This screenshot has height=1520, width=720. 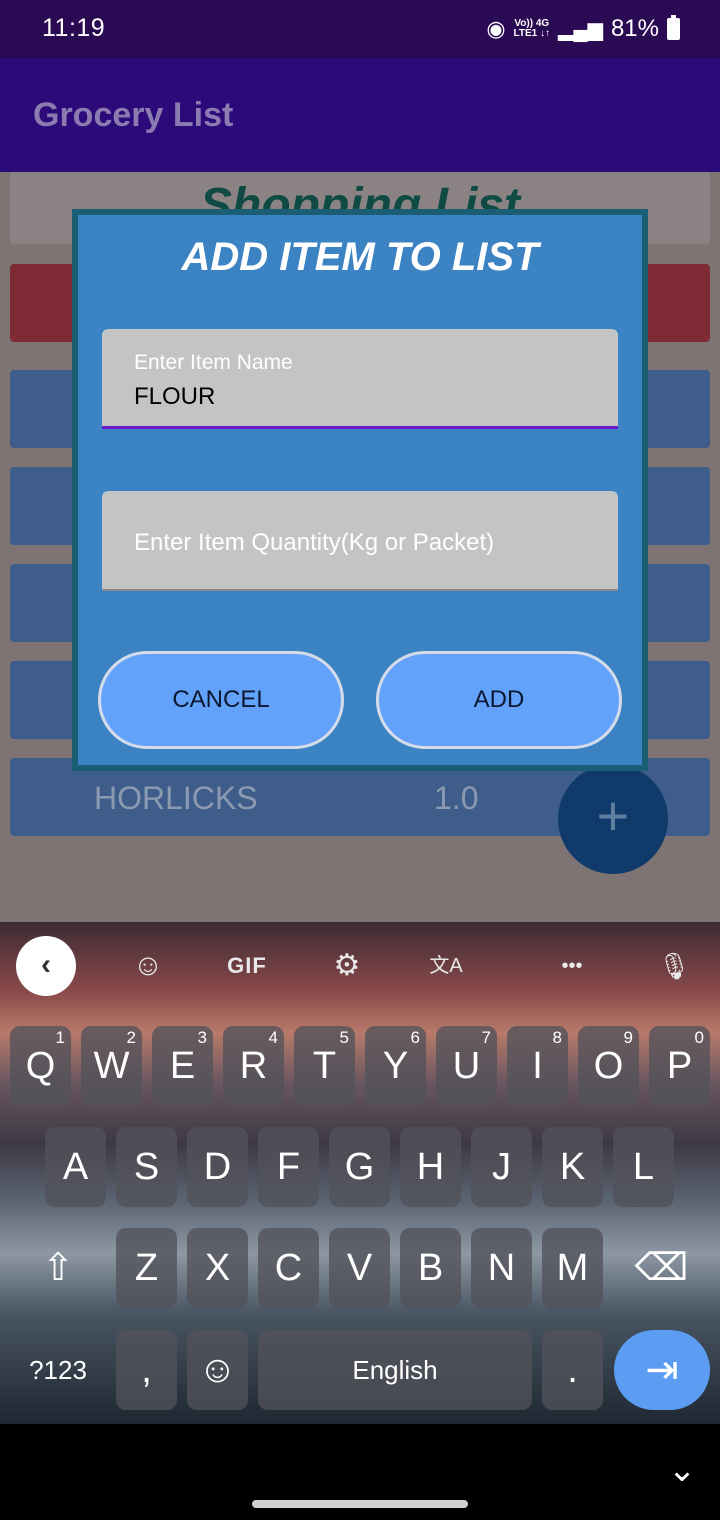 I want to click on add-button: ADD, so click(x=499, y=700).